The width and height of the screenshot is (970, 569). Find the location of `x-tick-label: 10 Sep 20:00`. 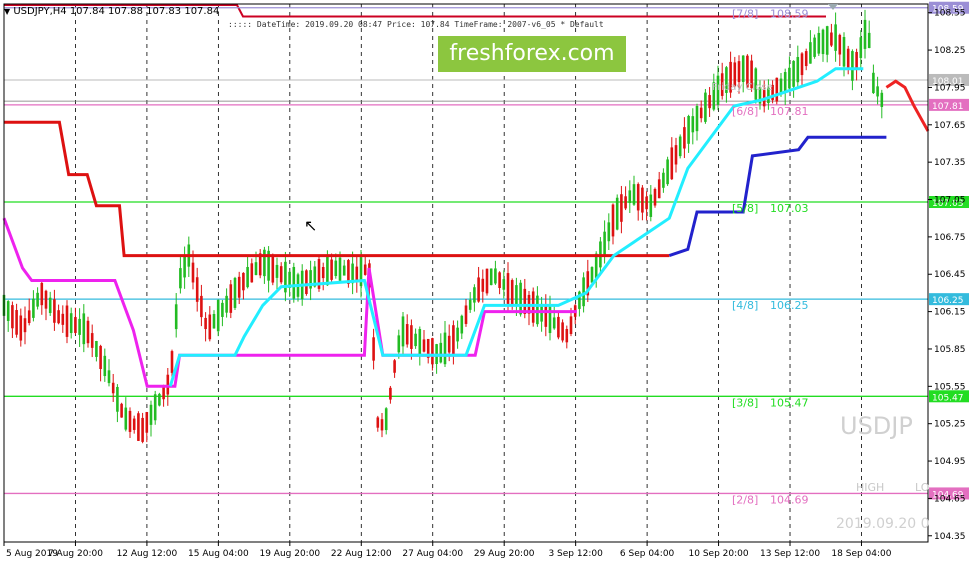

x-tick-label: 10 Sep 20:00 is located at coordinates (719, 554).